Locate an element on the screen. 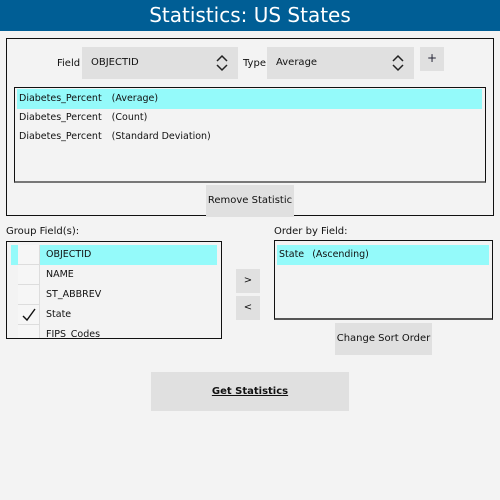  group-field-name: ST_ABBREV is located at coordinates (74, 294).